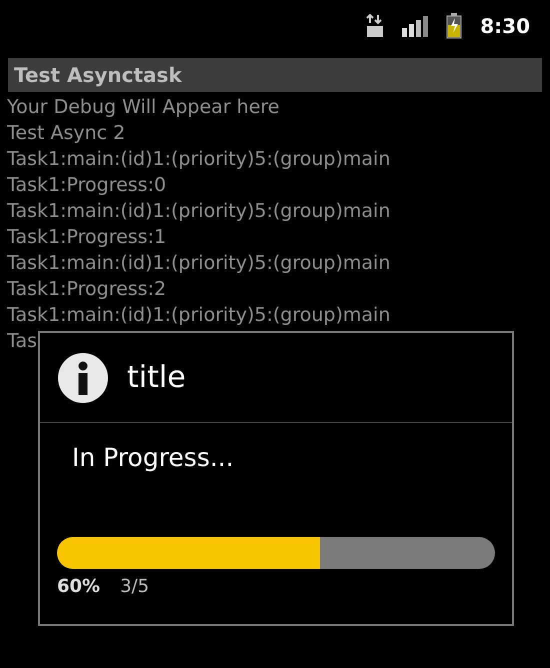 Image resolution: width=550 pixels, height=668 pixels. Describe the element at coordinates (156, 378) in the screenshot. I see `dialog-title: title` at that location.